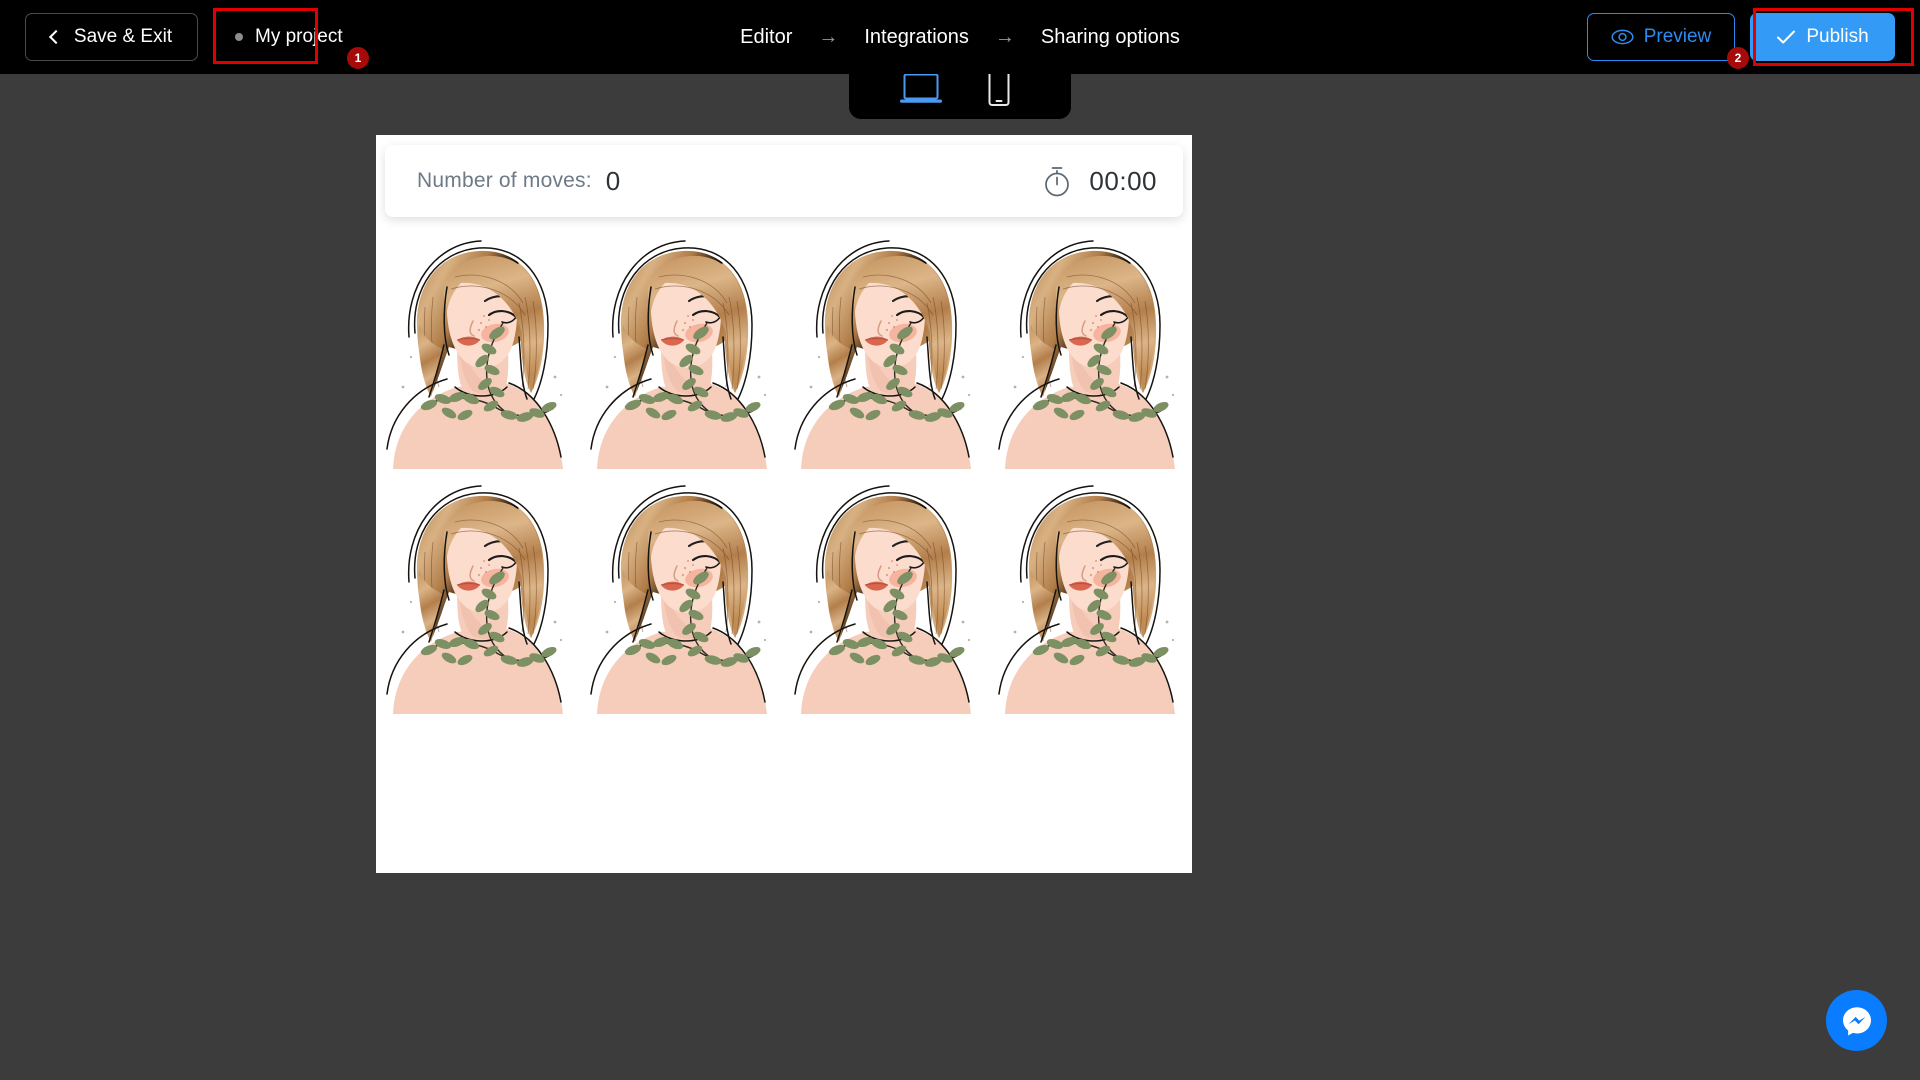  What do you see at coordinates (1837, 36) in the screenshot?
I see `publish-label: Publish` at bounding box center [1837, 36].